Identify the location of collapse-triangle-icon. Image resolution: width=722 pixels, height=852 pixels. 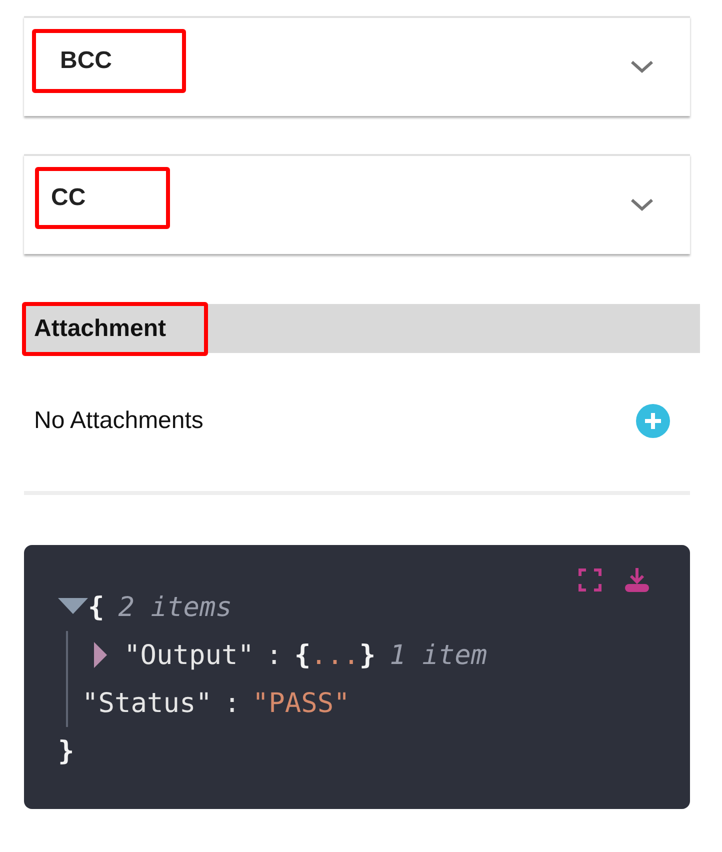
(73, 607).